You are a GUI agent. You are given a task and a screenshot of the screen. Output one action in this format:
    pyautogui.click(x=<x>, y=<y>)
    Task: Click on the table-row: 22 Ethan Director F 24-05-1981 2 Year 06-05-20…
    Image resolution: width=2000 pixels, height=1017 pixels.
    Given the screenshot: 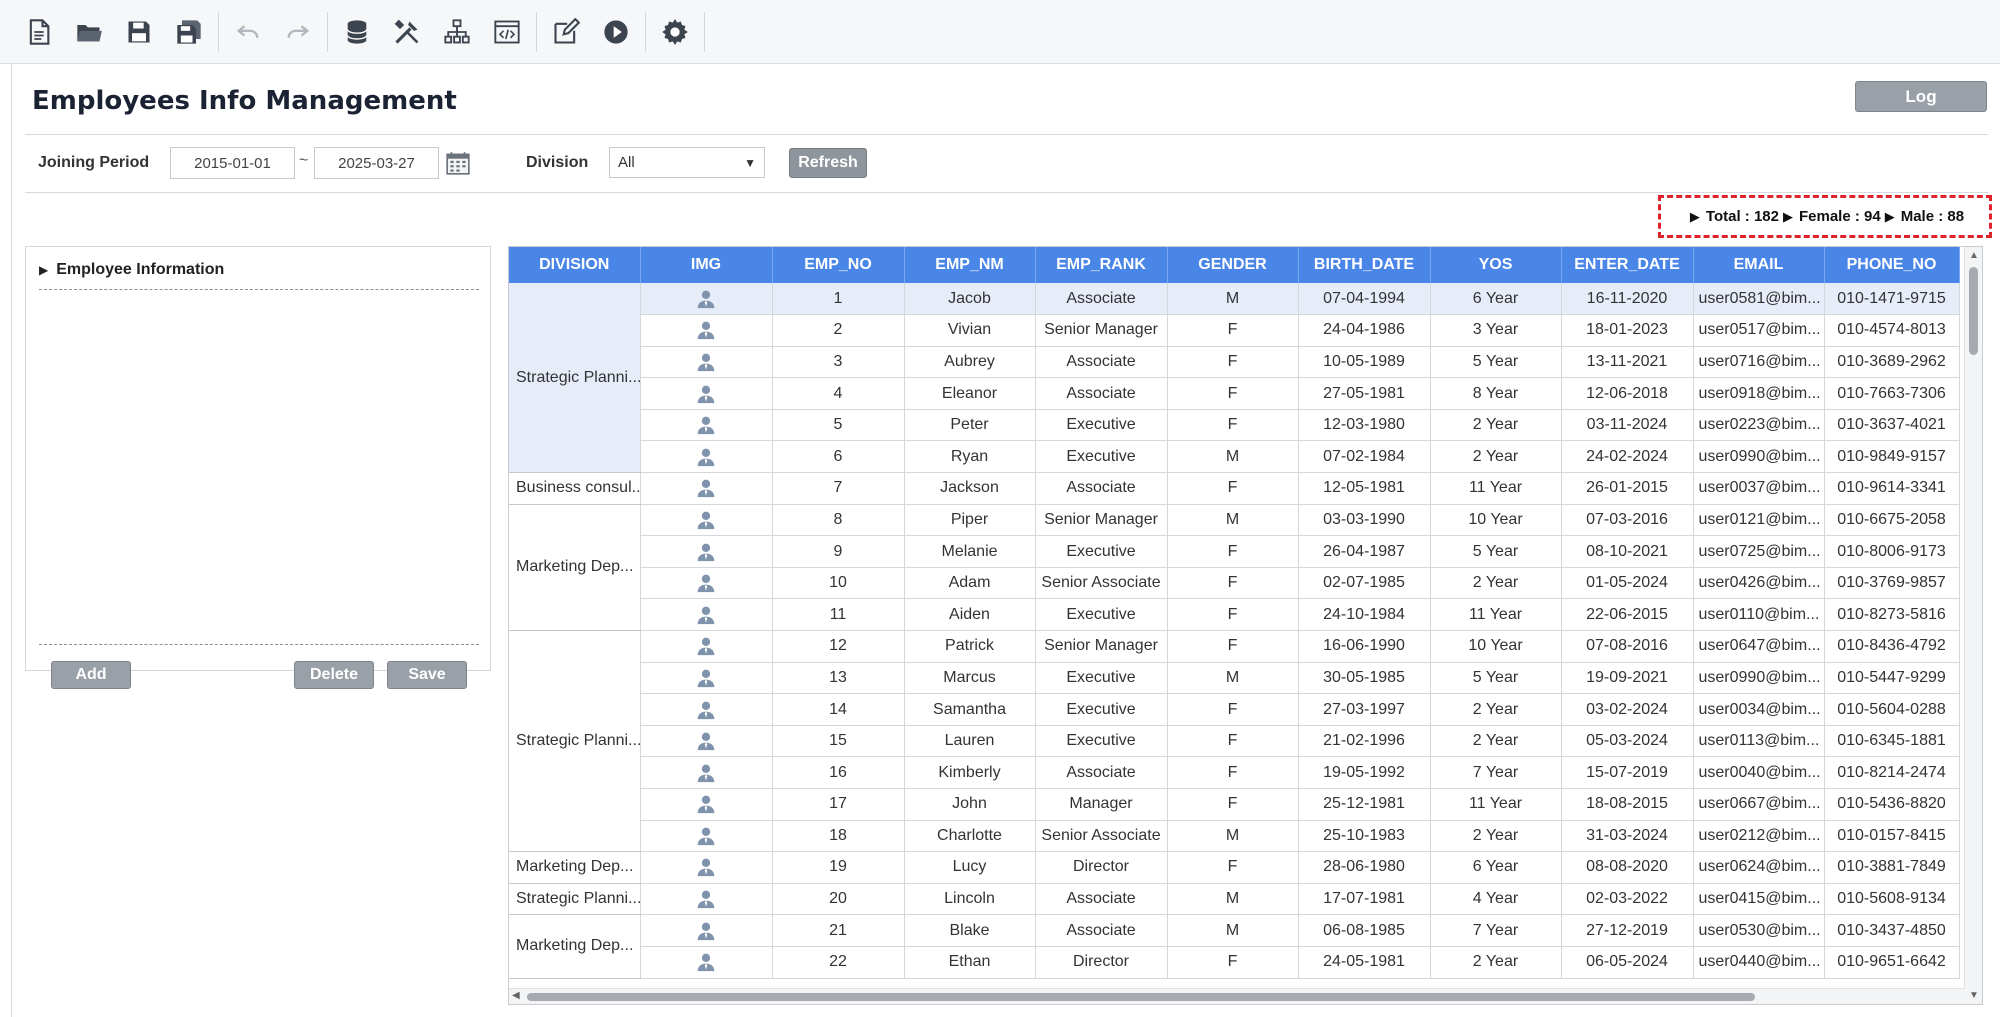 What is the action you would take?
    pyautogui.click(x=1234, y=962)
    